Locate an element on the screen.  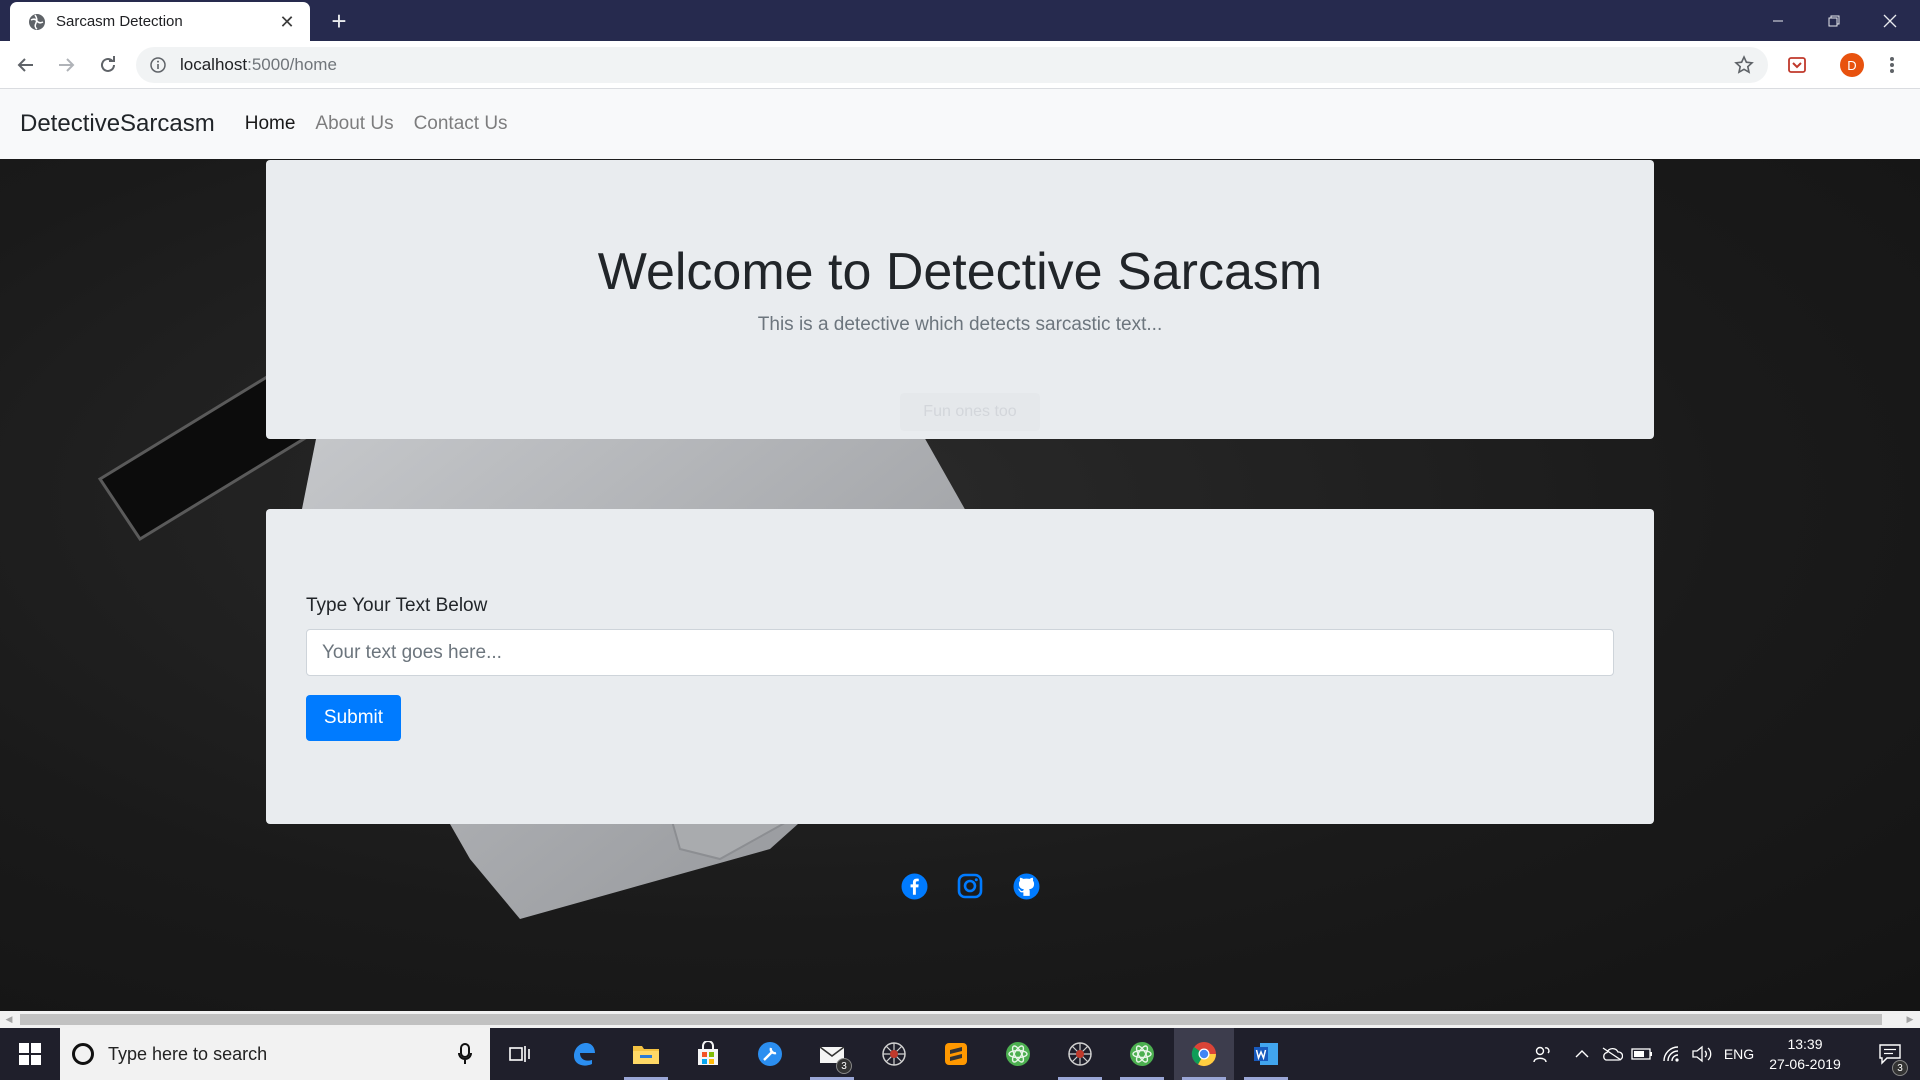
clock-date: 27-06-2019 is located at coordinates (1805, 1064).